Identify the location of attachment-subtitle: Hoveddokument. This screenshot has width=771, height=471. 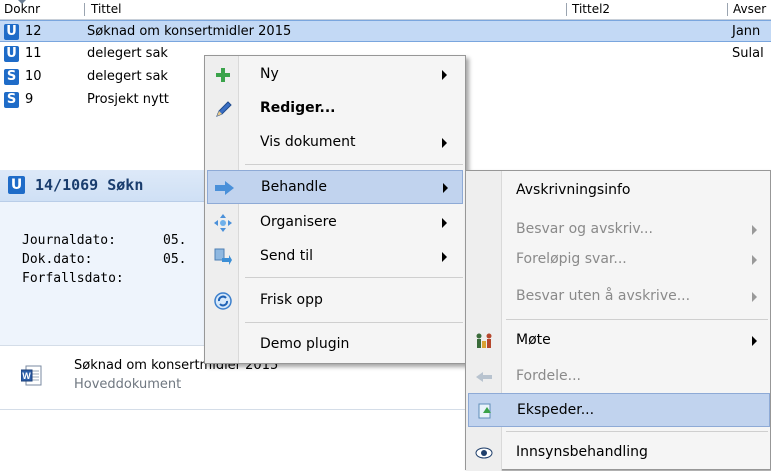
(128, 384).